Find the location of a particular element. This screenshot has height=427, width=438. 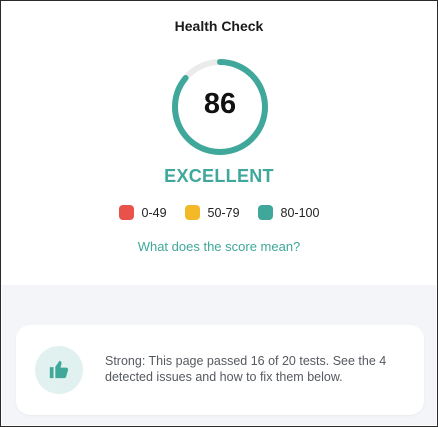

score-meaning-link: What does the score mean? is located at coordinates (219, 246).